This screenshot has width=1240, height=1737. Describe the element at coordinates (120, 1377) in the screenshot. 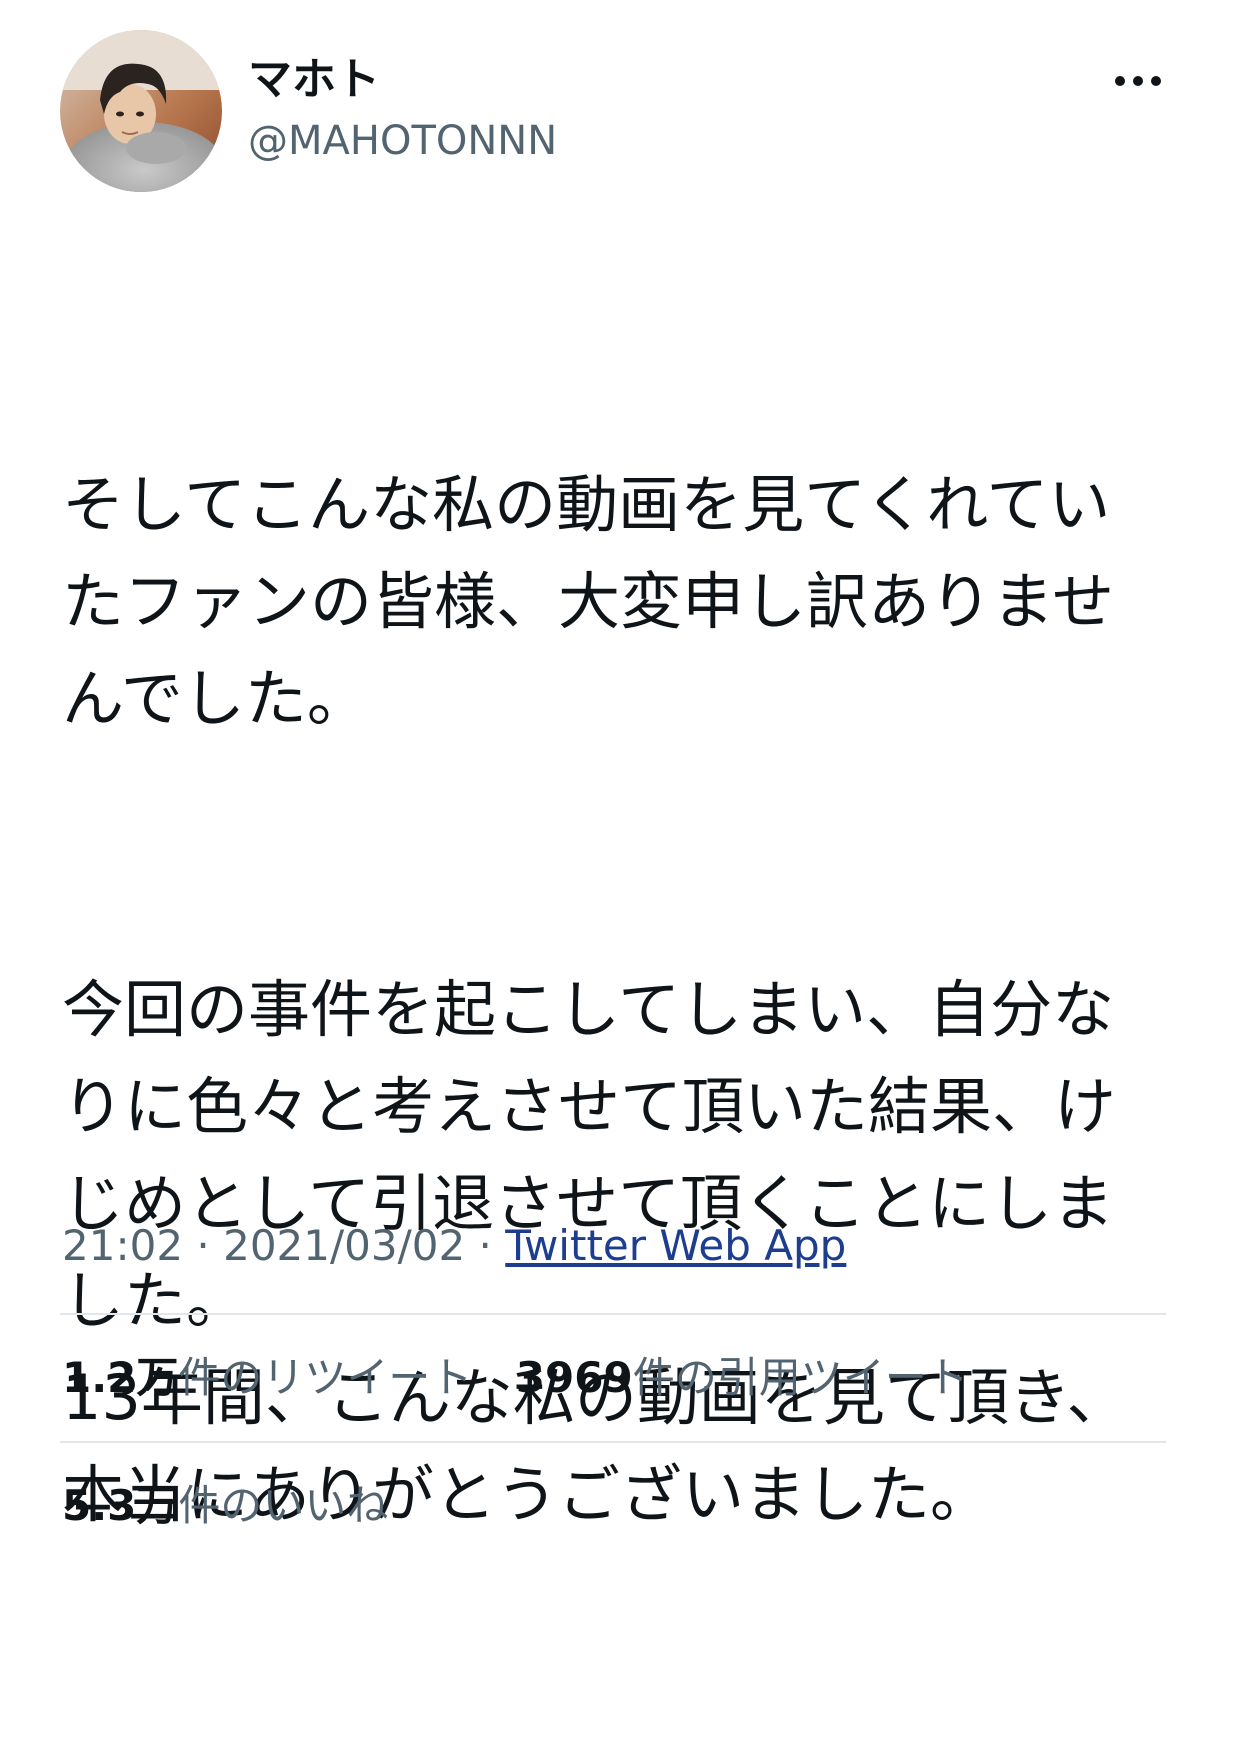

I see `retweet-count: 1.2万` at that location.